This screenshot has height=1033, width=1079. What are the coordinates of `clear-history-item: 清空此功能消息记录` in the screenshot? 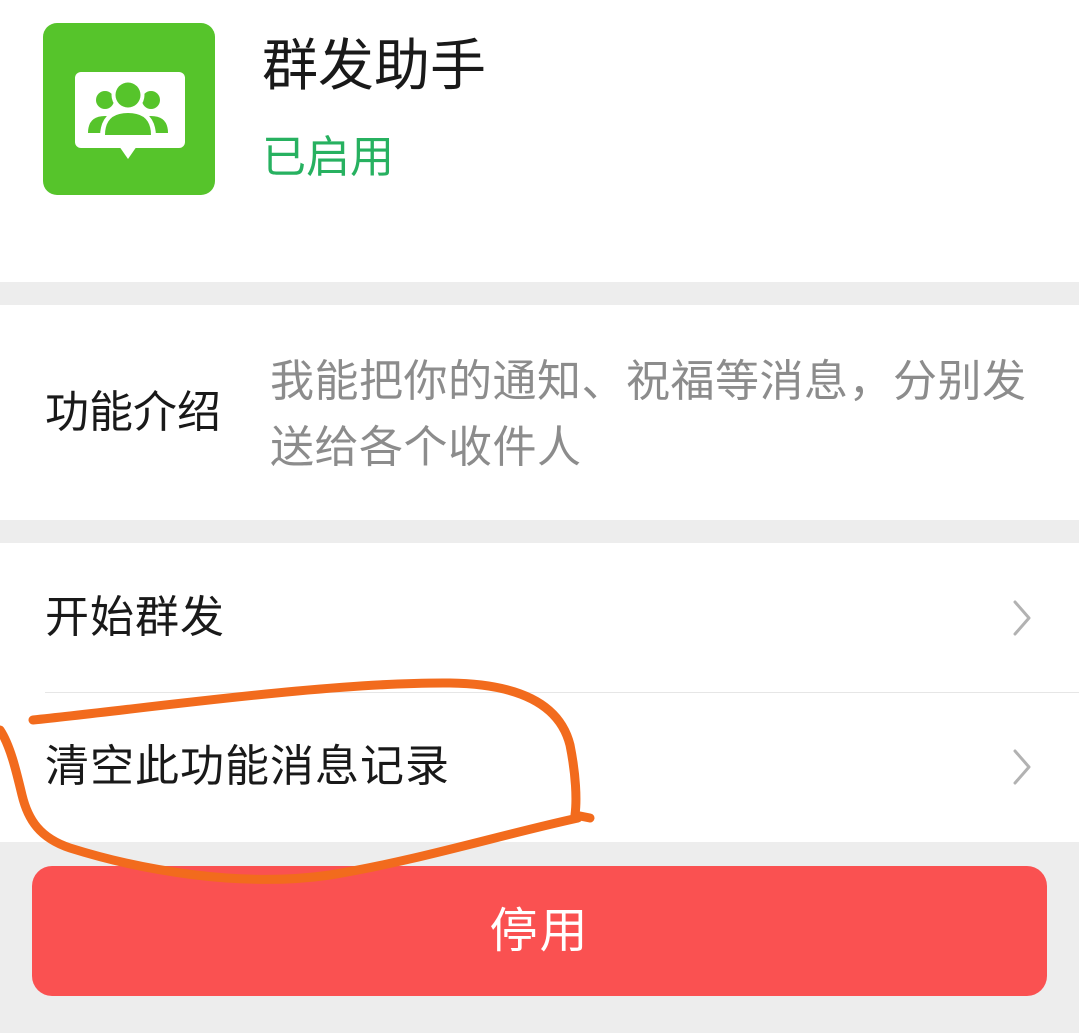 It's located at (539, 767).